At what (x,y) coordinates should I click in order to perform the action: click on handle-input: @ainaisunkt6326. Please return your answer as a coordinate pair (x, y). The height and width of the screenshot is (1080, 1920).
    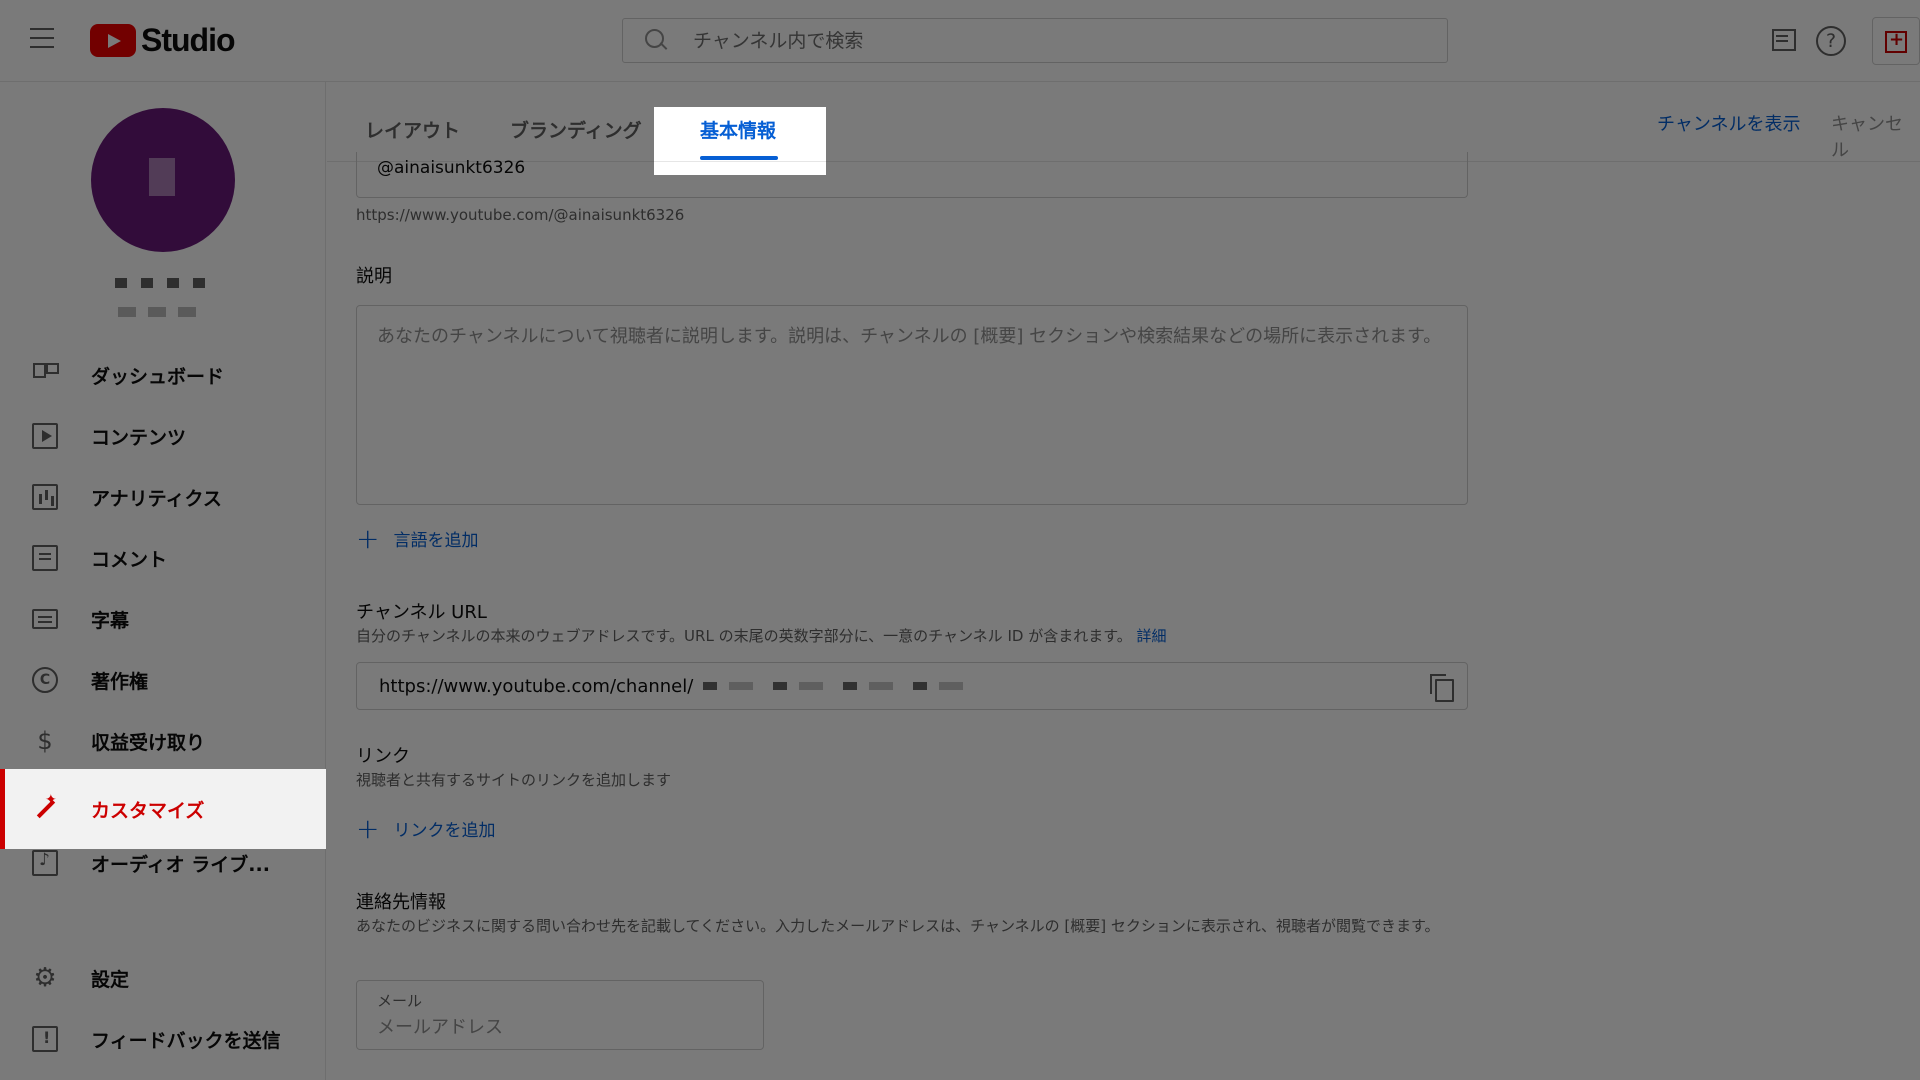
    Looking at the image, I should click on (912, 175).